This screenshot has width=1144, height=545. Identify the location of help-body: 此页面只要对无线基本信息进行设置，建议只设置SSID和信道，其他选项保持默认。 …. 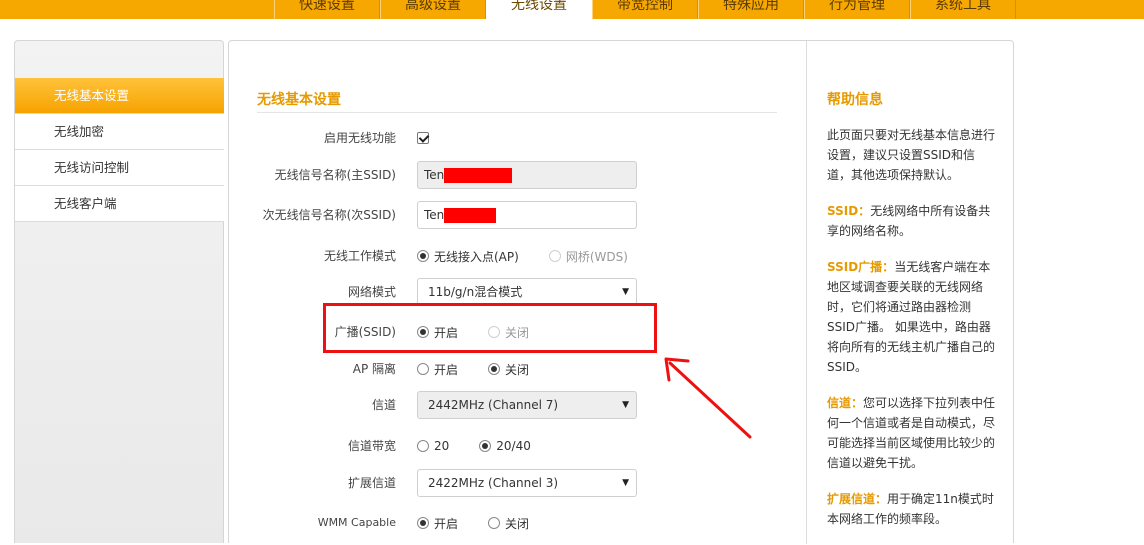
(912, 335).